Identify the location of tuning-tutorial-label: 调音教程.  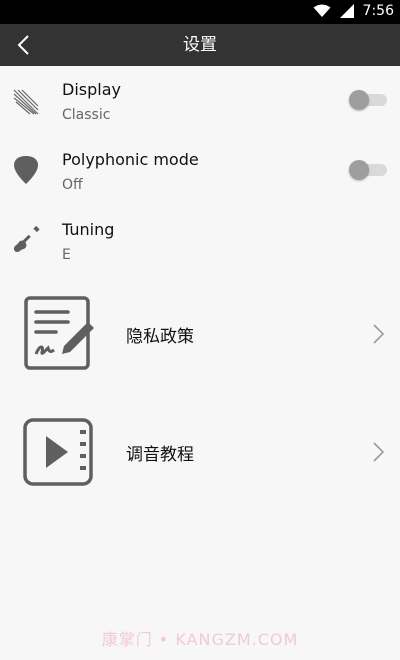
(160, 455).